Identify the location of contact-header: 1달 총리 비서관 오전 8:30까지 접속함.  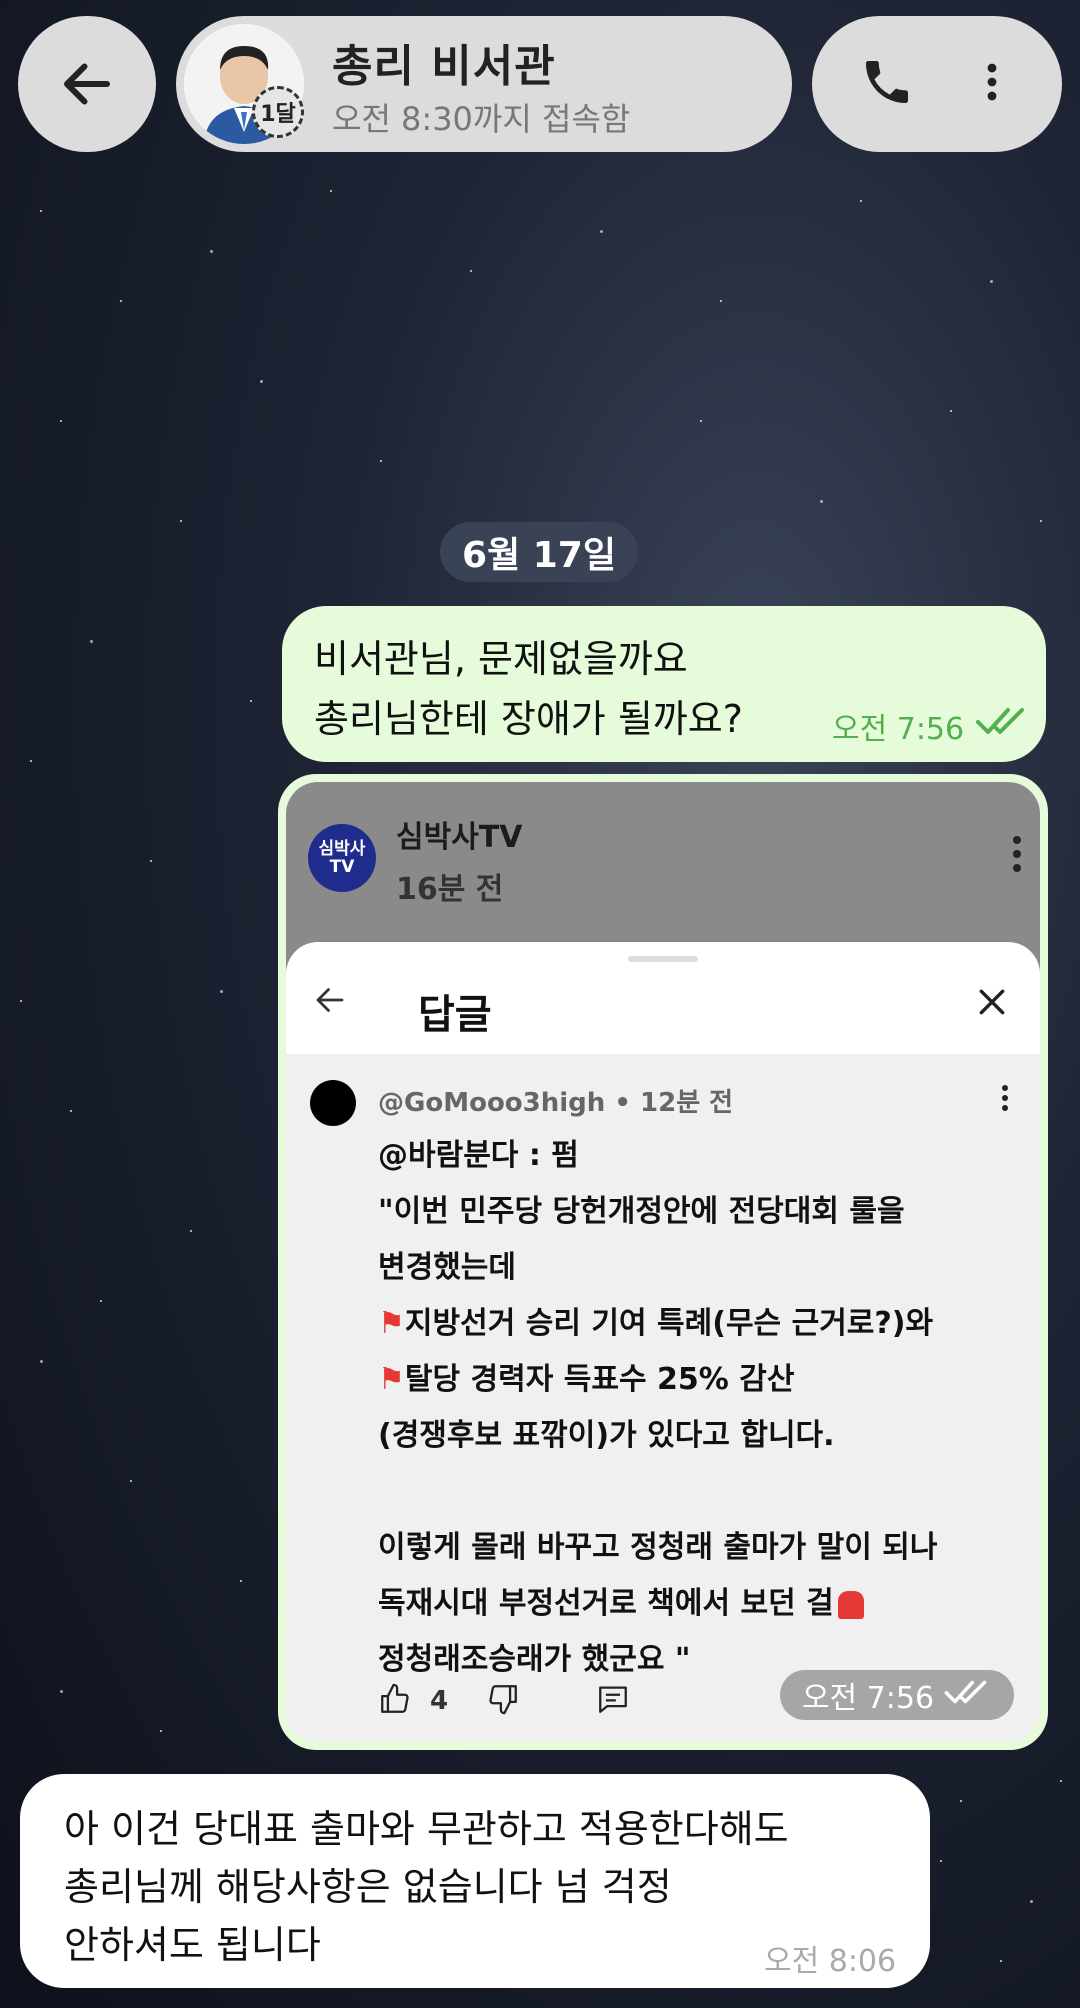
(484, 84).